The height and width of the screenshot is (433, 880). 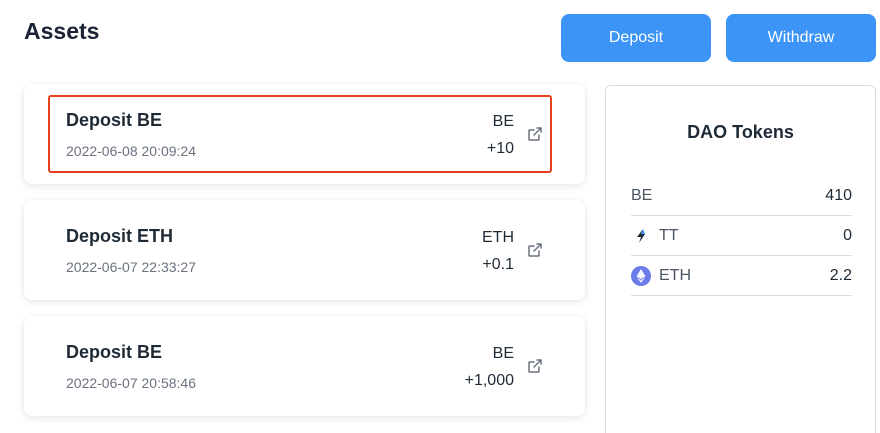 I want to click on token-row: ETH 2.2, so click(x=741, y=276).